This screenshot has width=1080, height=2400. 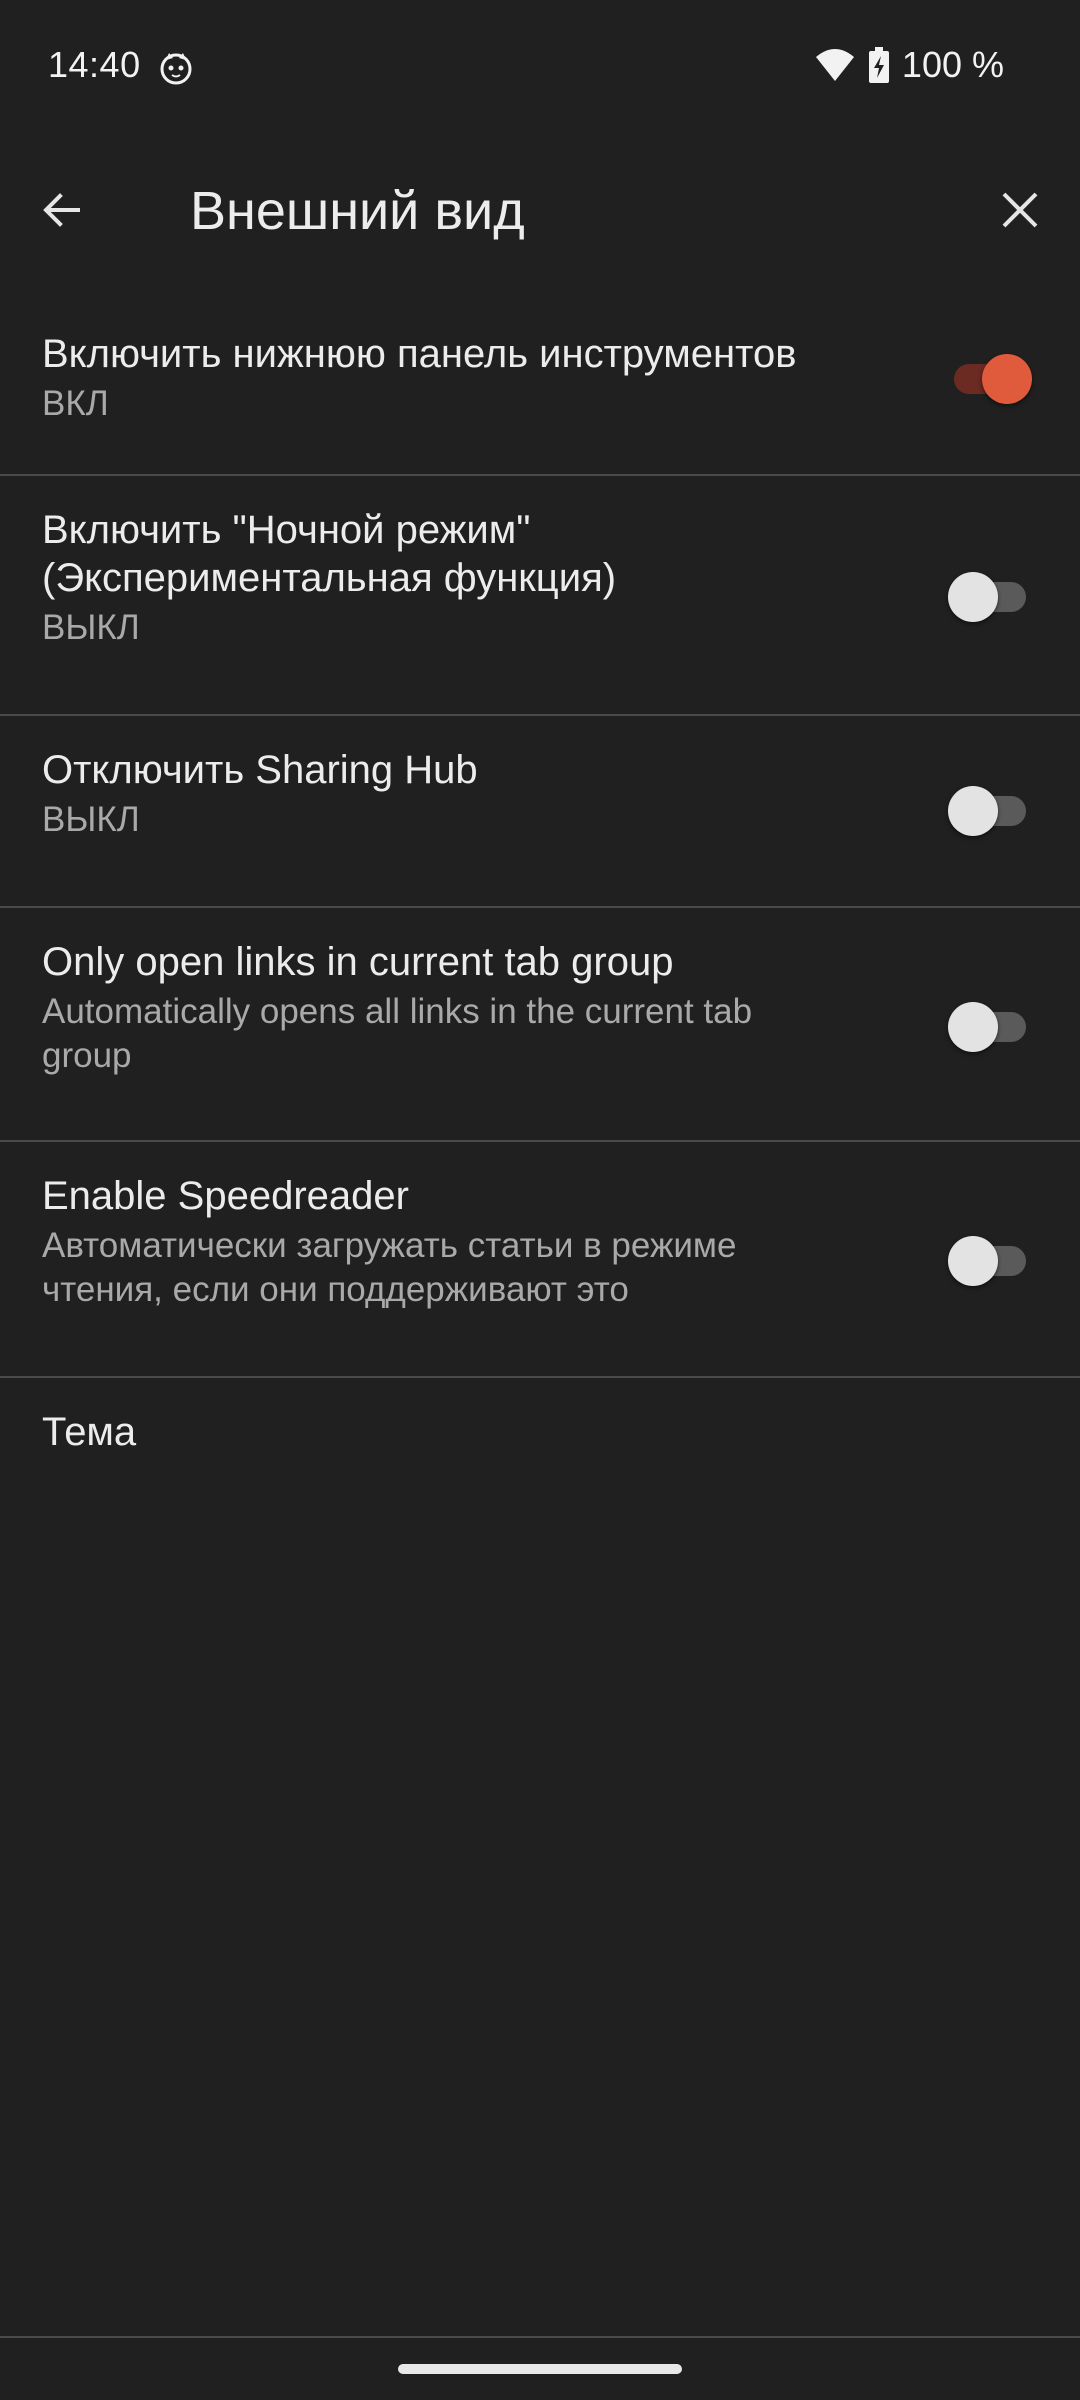 I want to click on setting-theme: Тема, so click(x=540, y=1438).